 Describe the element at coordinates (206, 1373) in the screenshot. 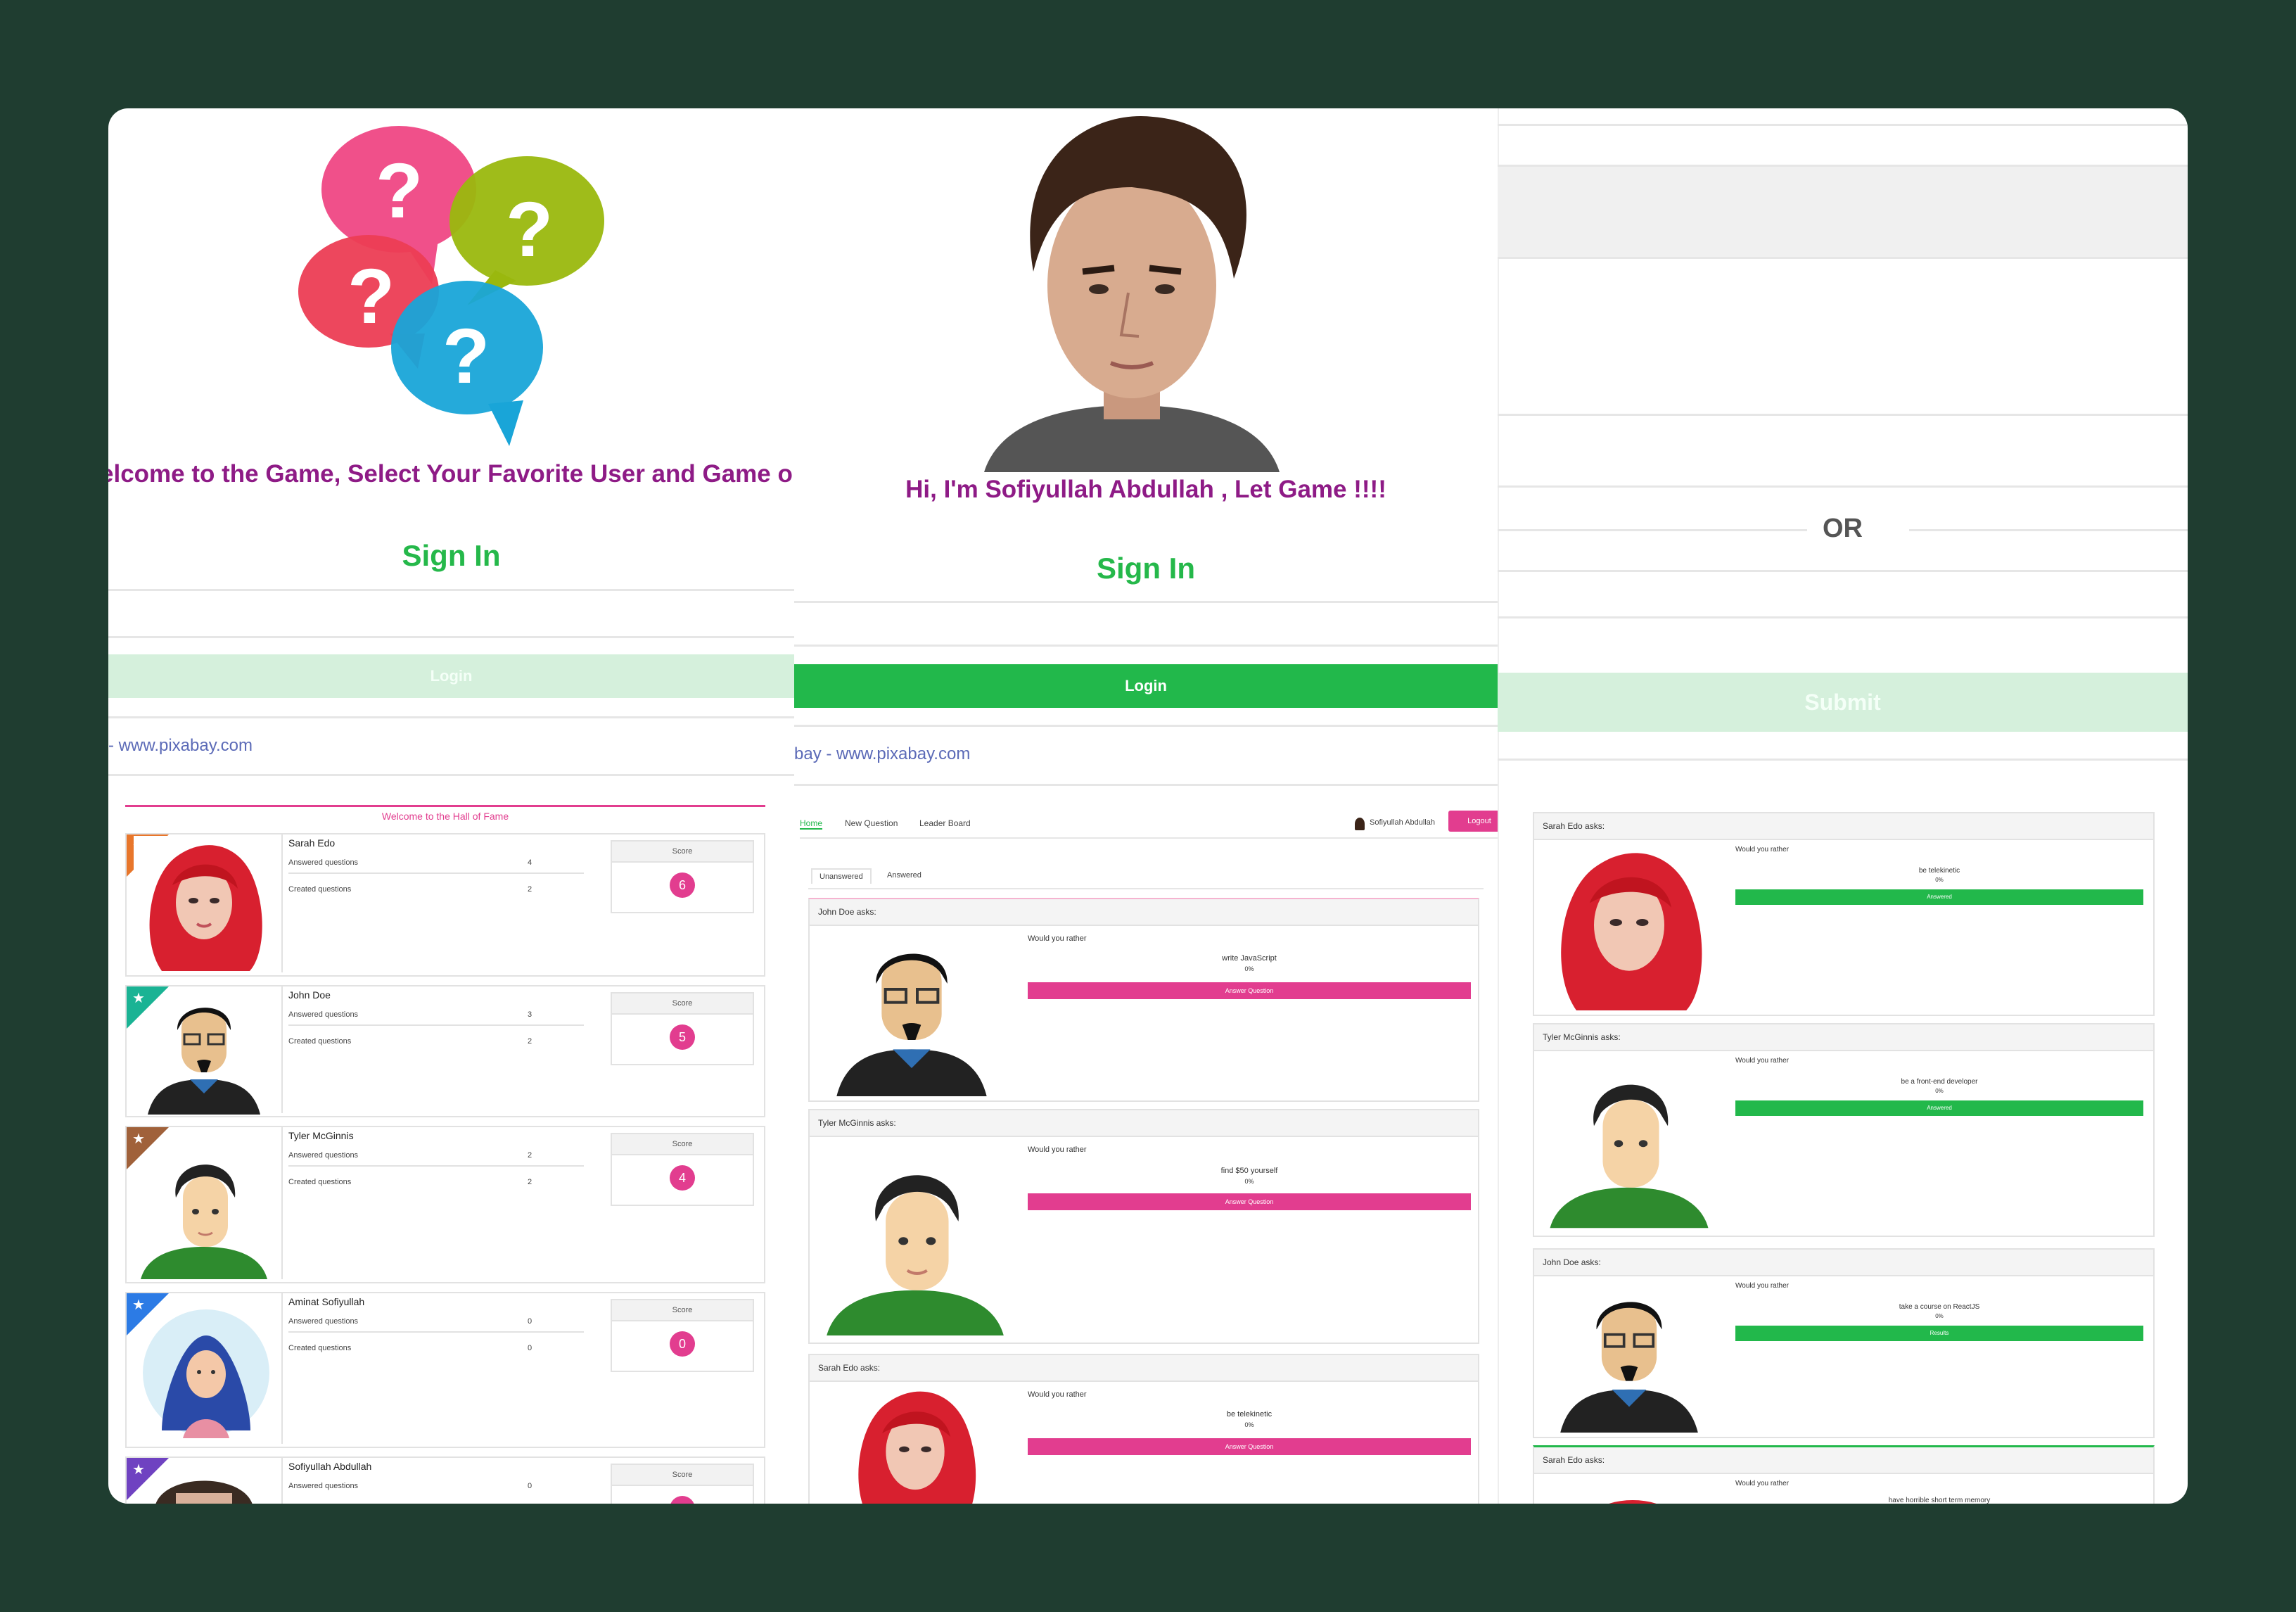

I see `avatar-aminat` at that location.